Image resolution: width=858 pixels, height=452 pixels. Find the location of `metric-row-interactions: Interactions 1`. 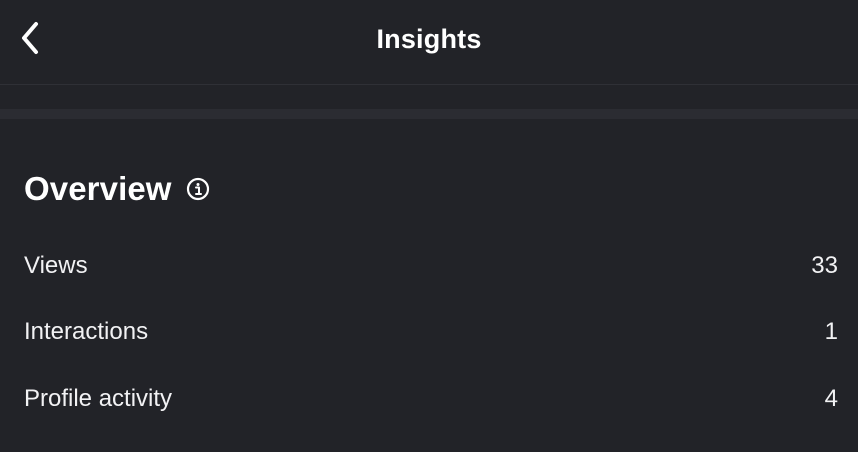

metric-row-interactions: Interactions 1 is located at coordinates (431, 332).